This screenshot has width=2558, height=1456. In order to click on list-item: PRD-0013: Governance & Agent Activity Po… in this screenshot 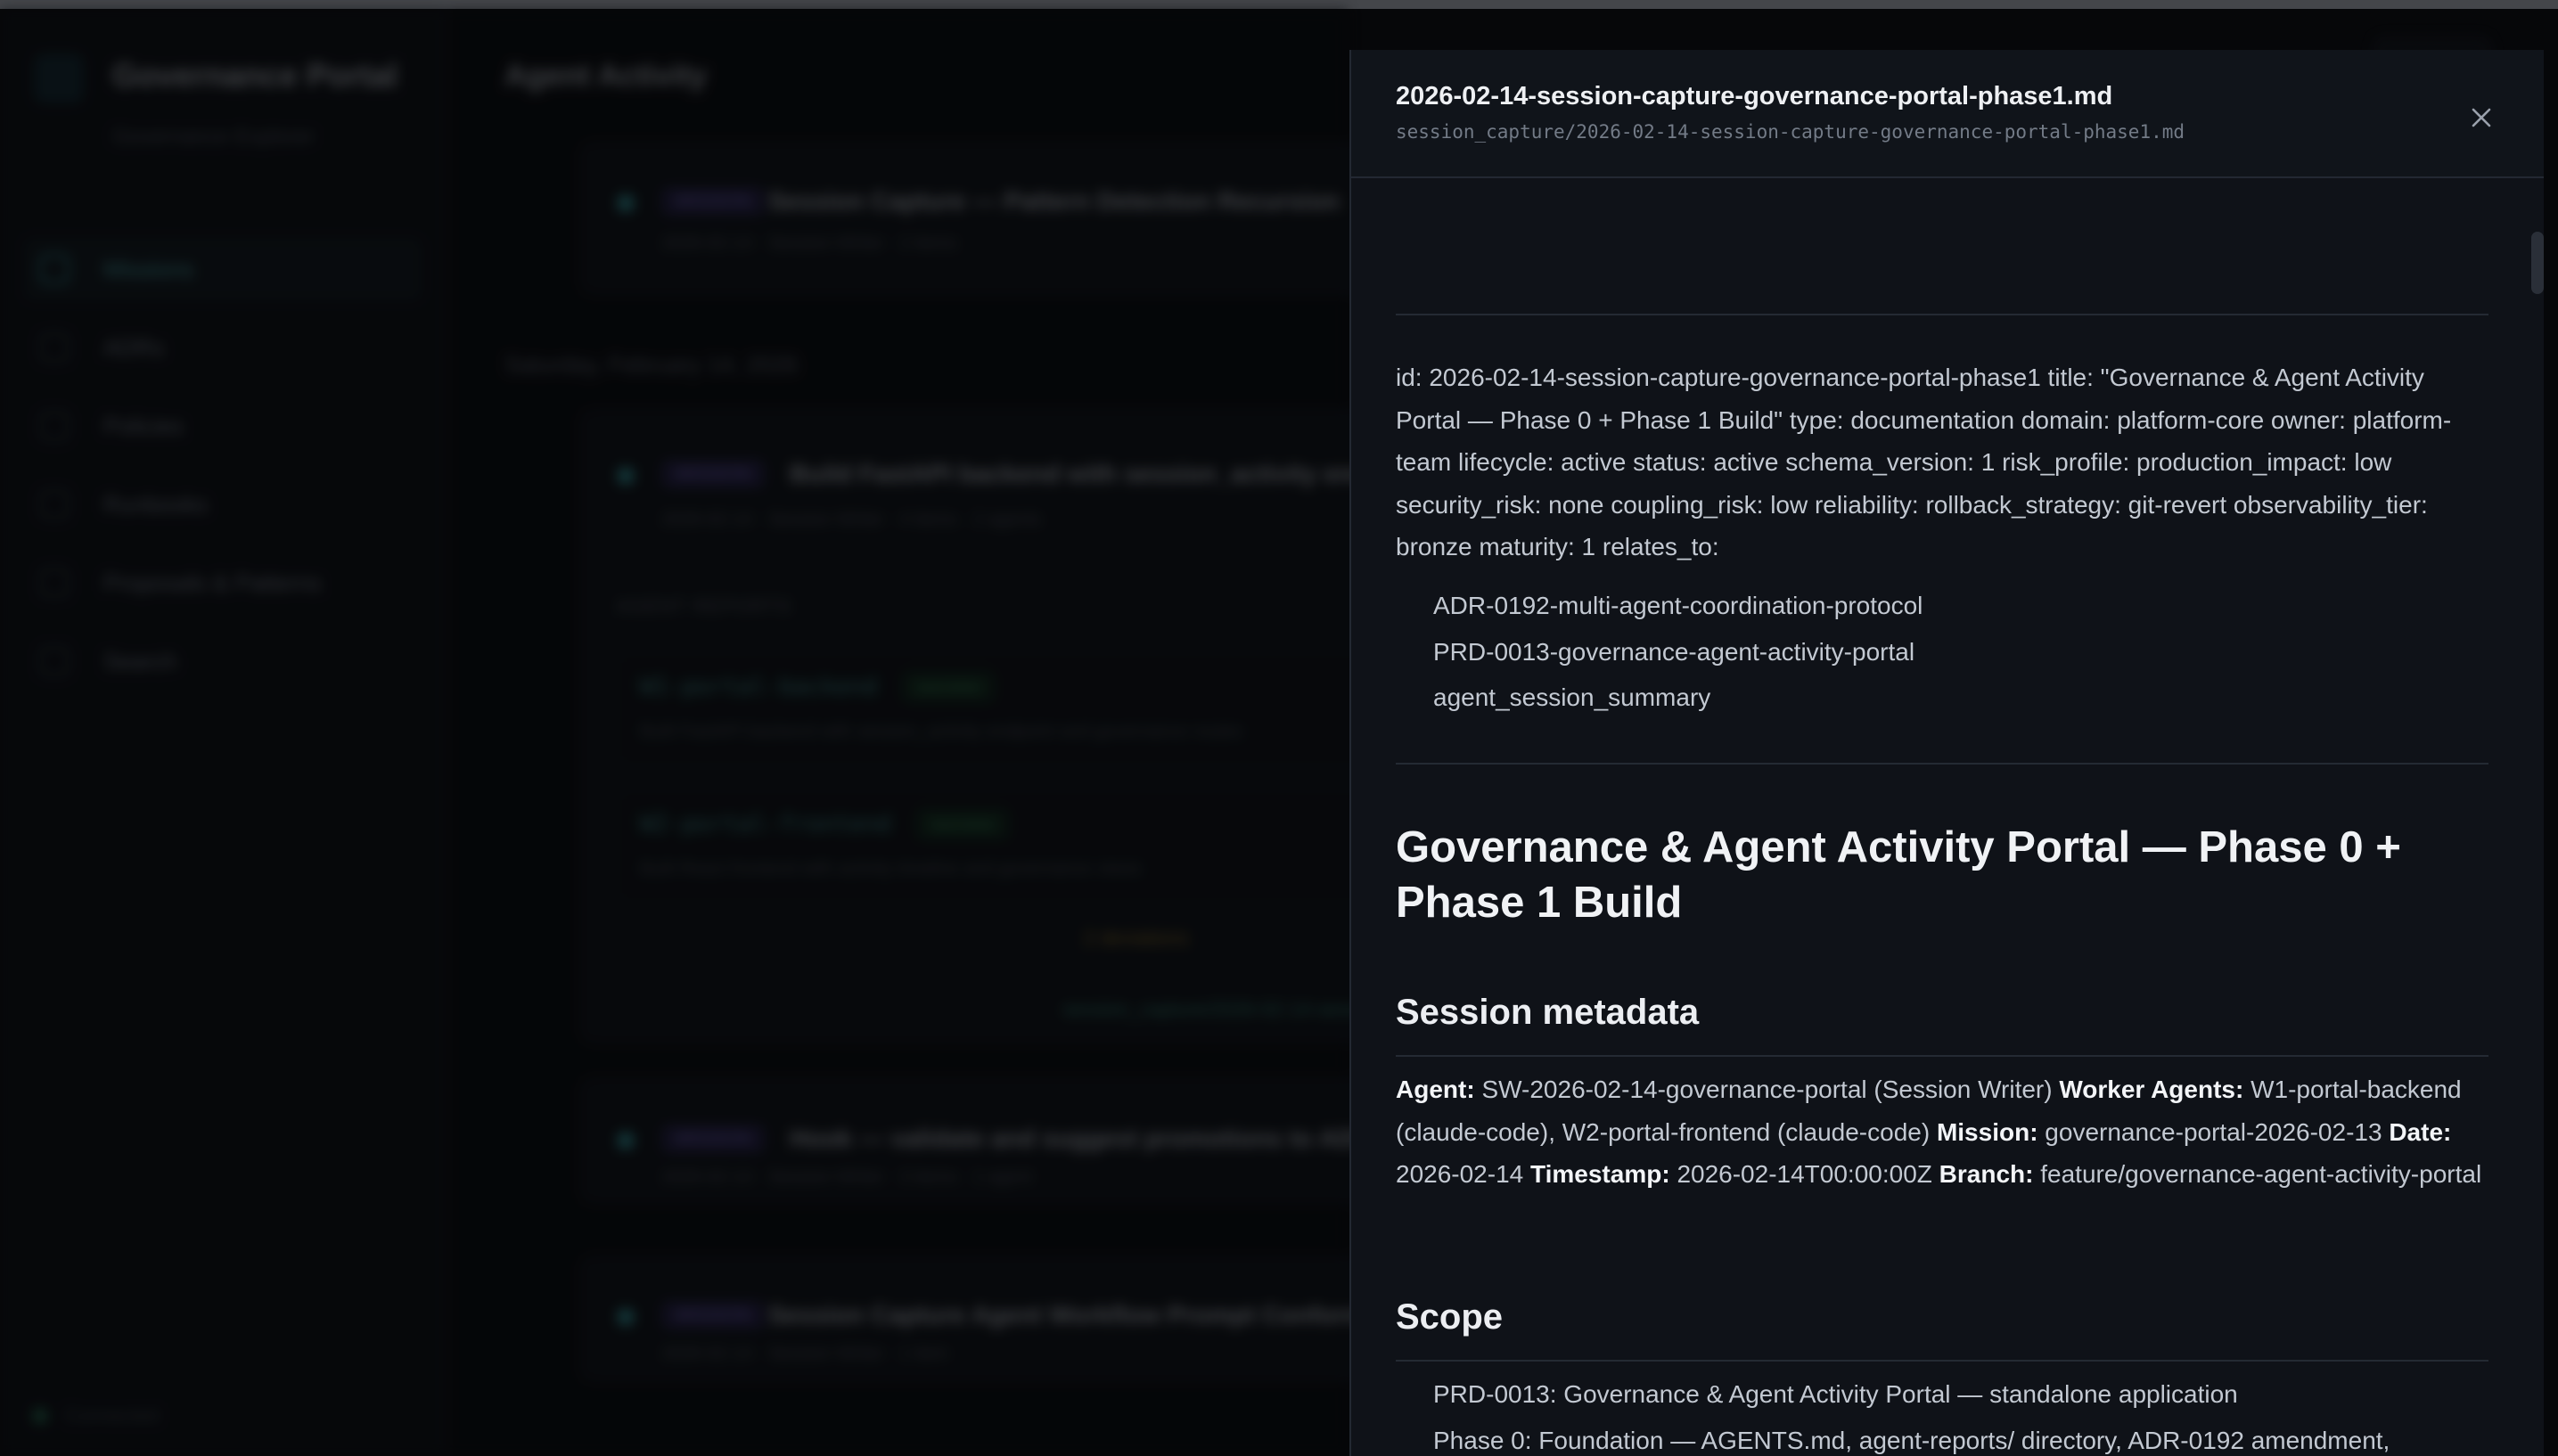, I will do `click(1835, 1394)`.